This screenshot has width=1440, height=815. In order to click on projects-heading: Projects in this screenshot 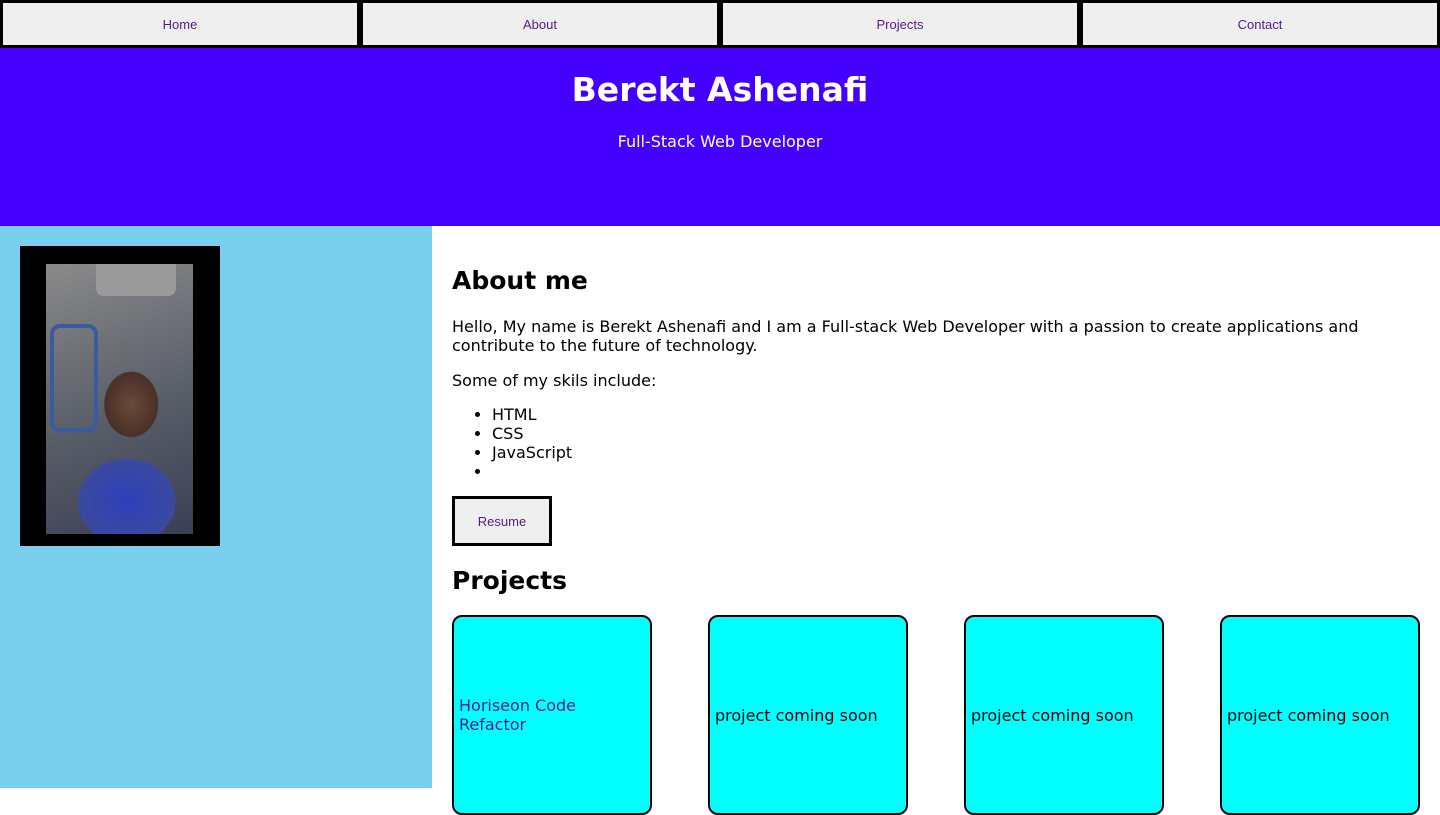, I will do `click(510, 580)`.